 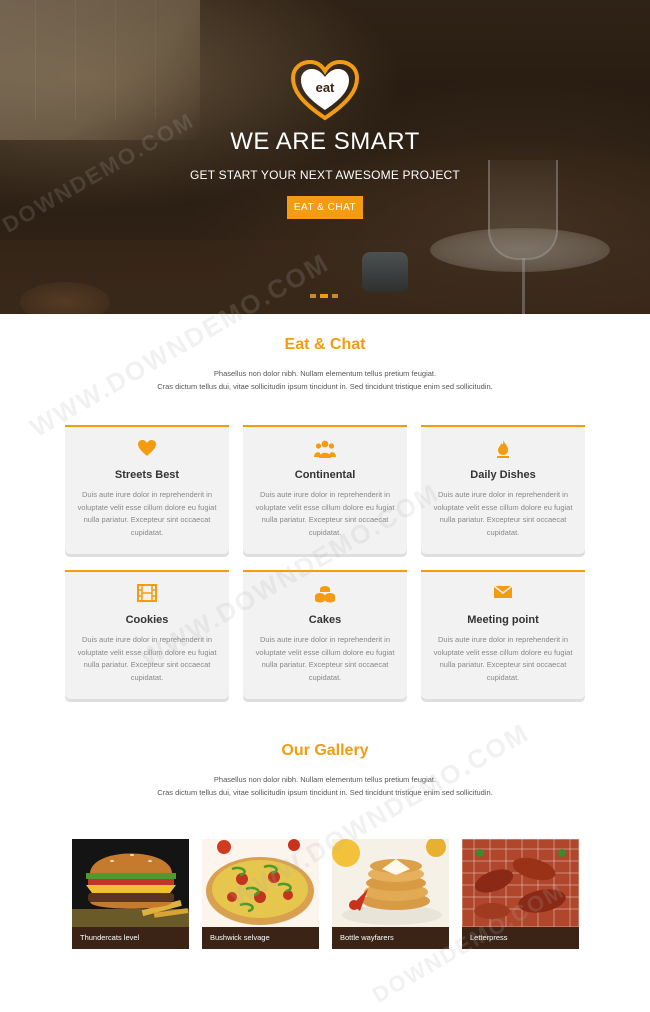 What do you see at coordinates (325, 344) in the screenshot?
I see `eat-chat-title: Eat & Chat` at bounding box center [325, 344].